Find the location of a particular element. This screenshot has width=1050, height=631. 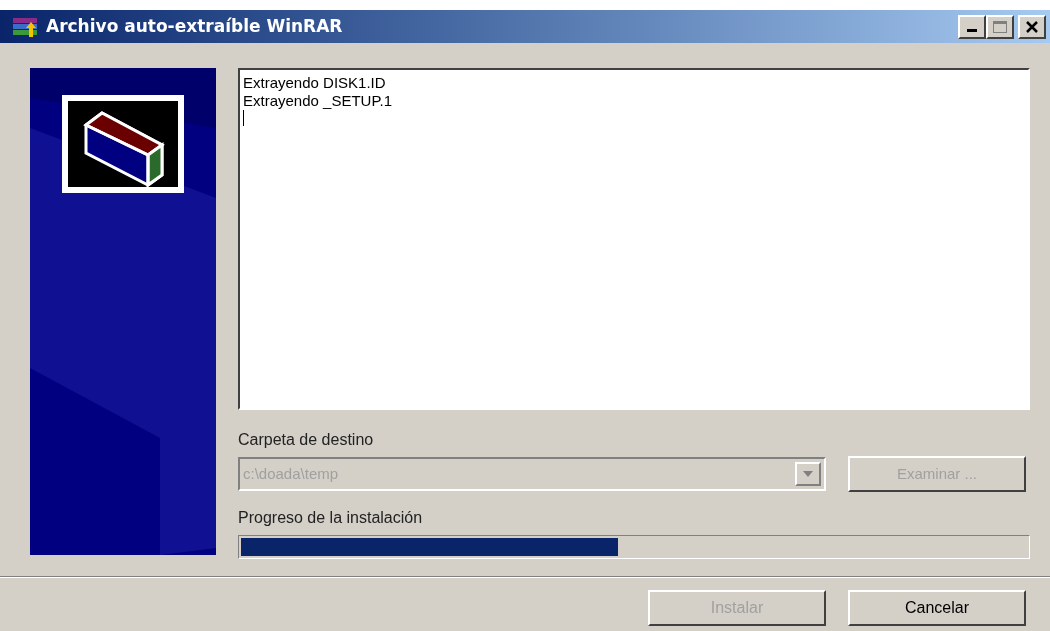

close-button is located at coordinates (1032, 26).